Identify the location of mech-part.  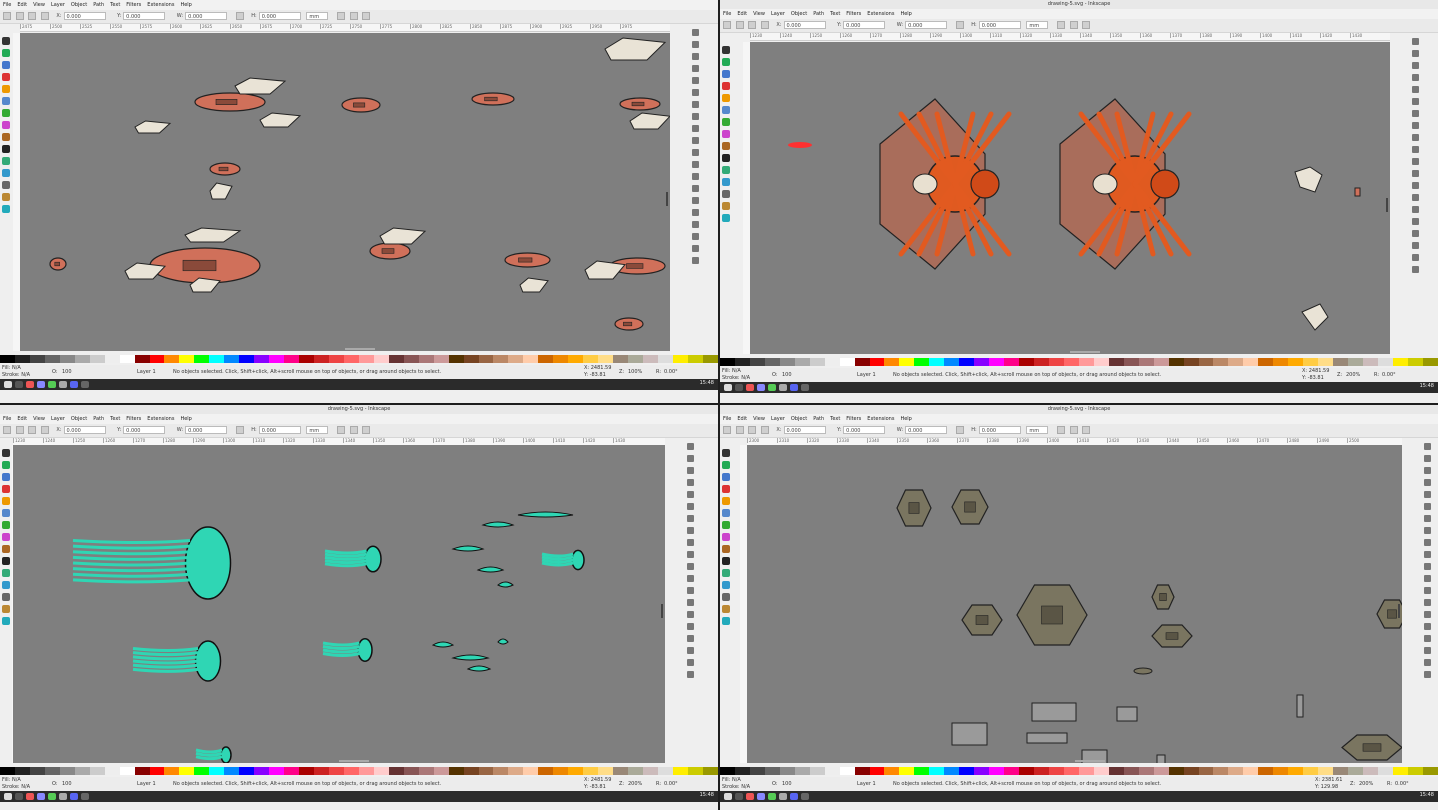
(1054, 712).